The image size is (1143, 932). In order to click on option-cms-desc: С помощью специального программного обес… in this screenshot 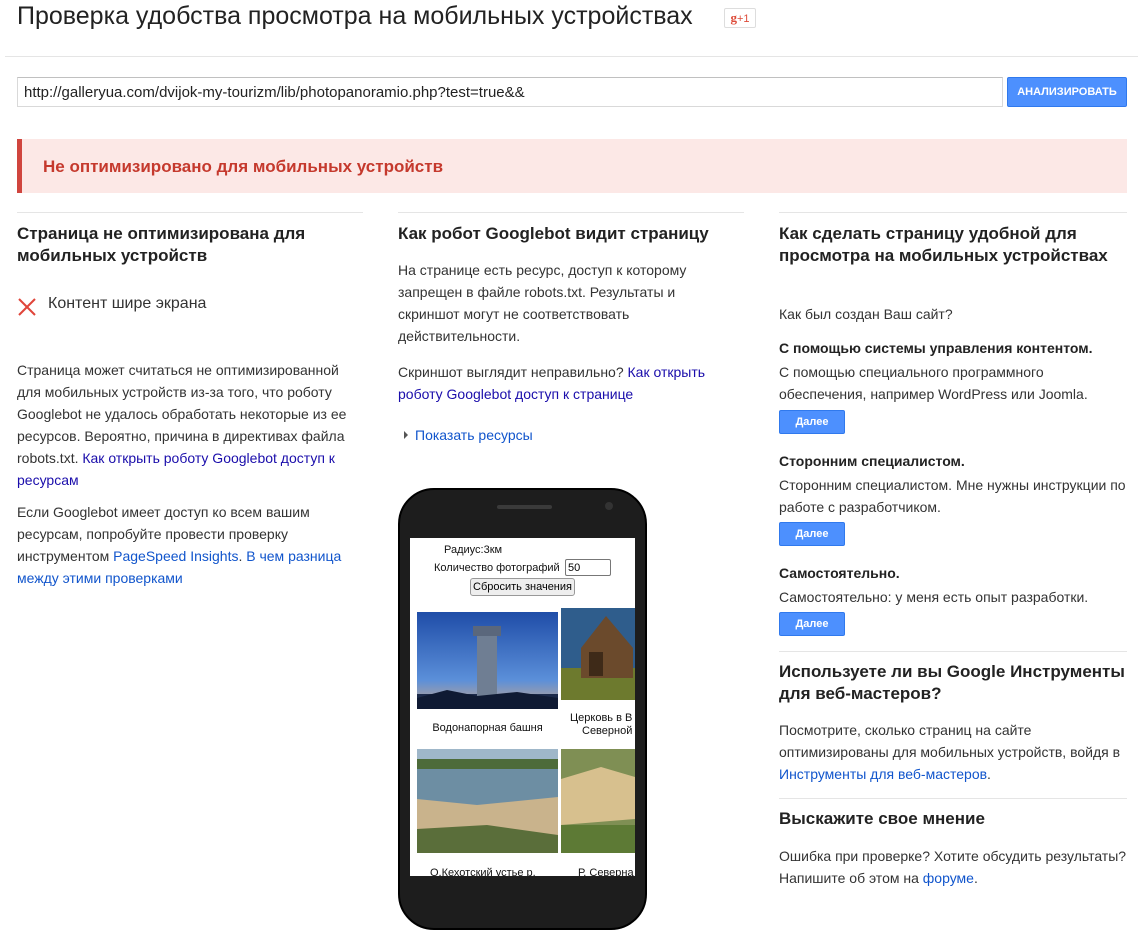, I will do `click(933, 383)`.